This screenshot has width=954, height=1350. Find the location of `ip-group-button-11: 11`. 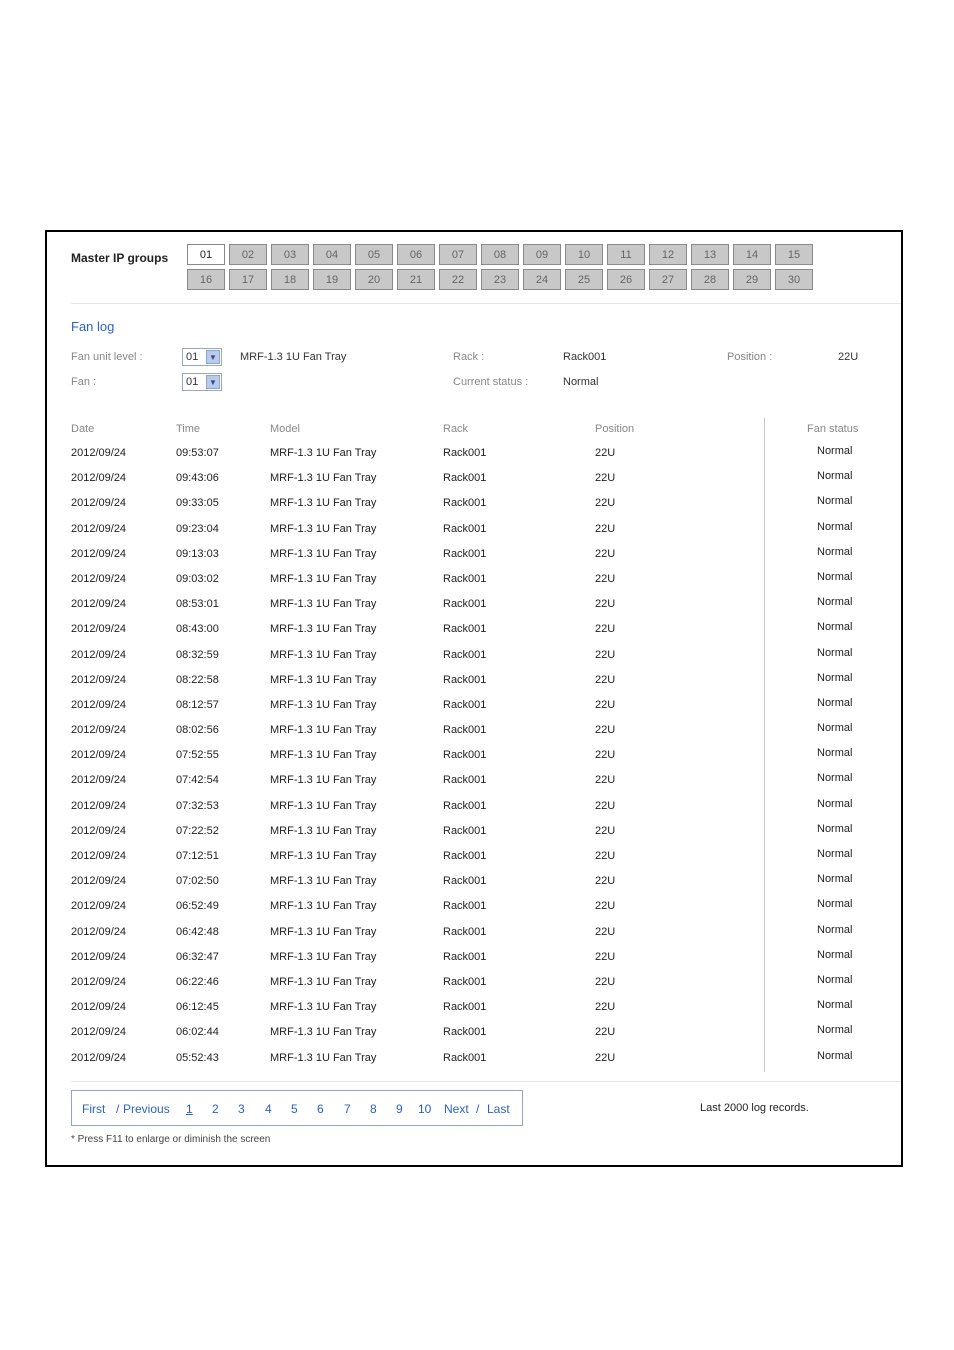

ip-group-button-11: 11 is located at coordinates (626, 254).